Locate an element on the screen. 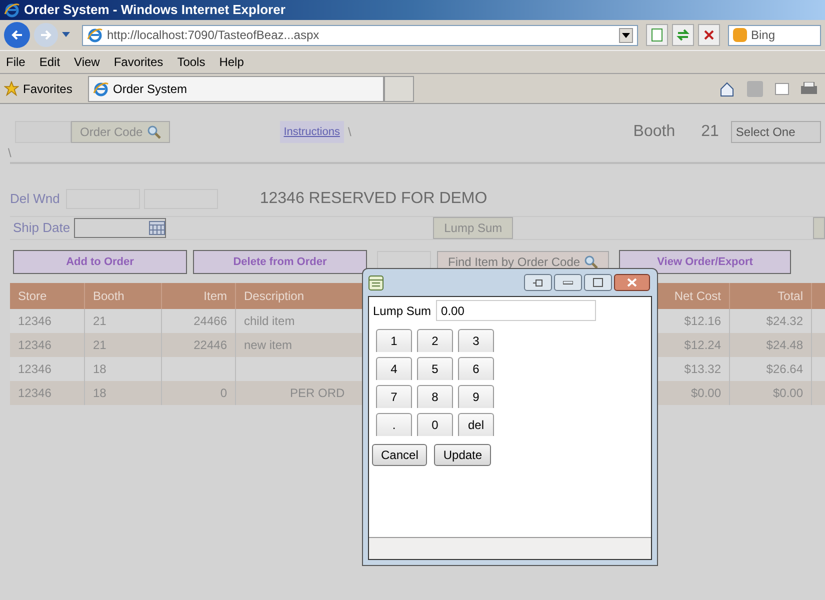 Image resolution: width=825 pixels, height=600 pixels. maximize-button is located at coordinates (598, 282).